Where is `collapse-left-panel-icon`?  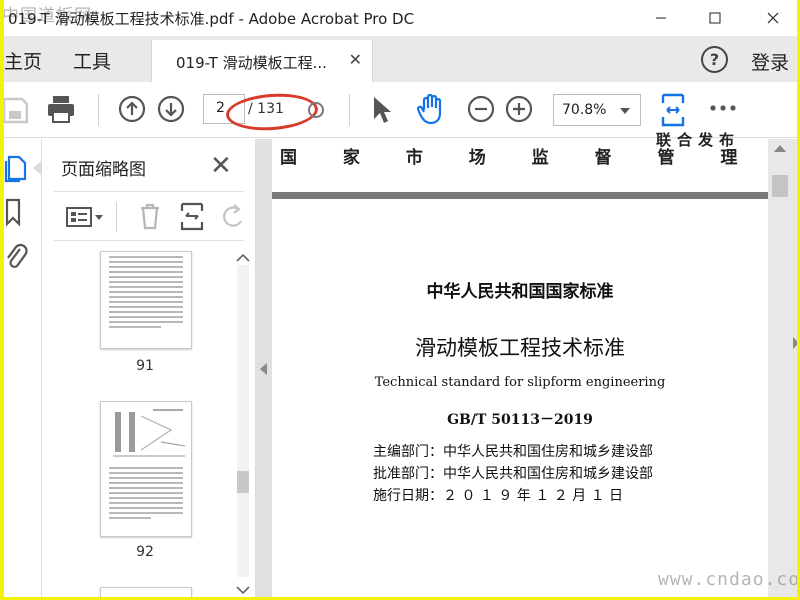
collapse-left-panel-icon is located at coordinates (263, 369).